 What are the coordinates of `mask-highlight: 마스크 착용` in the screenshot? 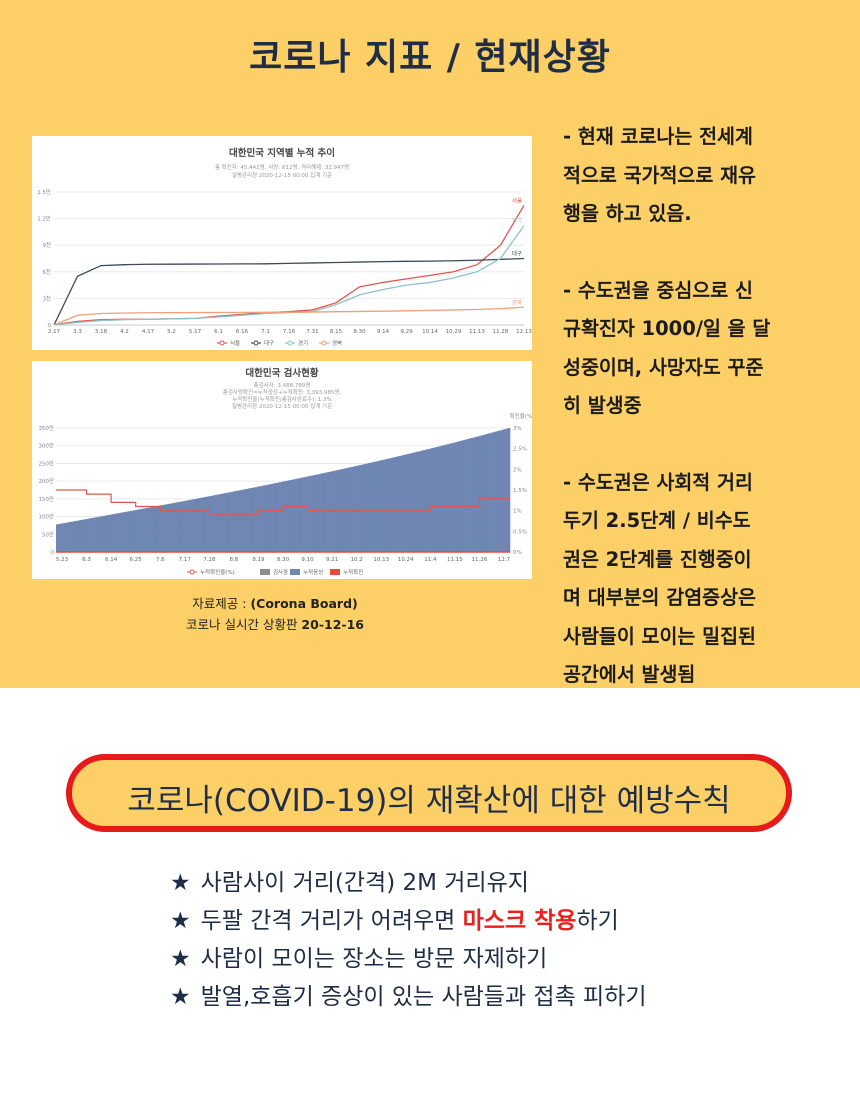 It's located at (519, 921).